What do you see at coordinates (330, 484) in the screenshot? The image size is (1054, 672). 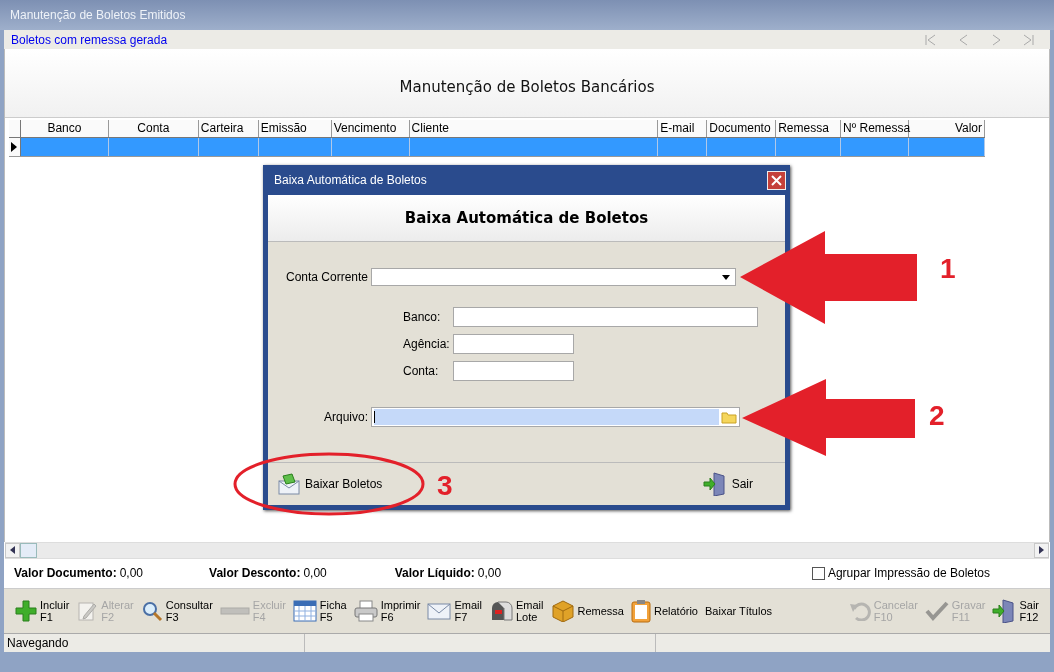 I see `download-button: Baixar Boletos` at bounding box center [330, 484].